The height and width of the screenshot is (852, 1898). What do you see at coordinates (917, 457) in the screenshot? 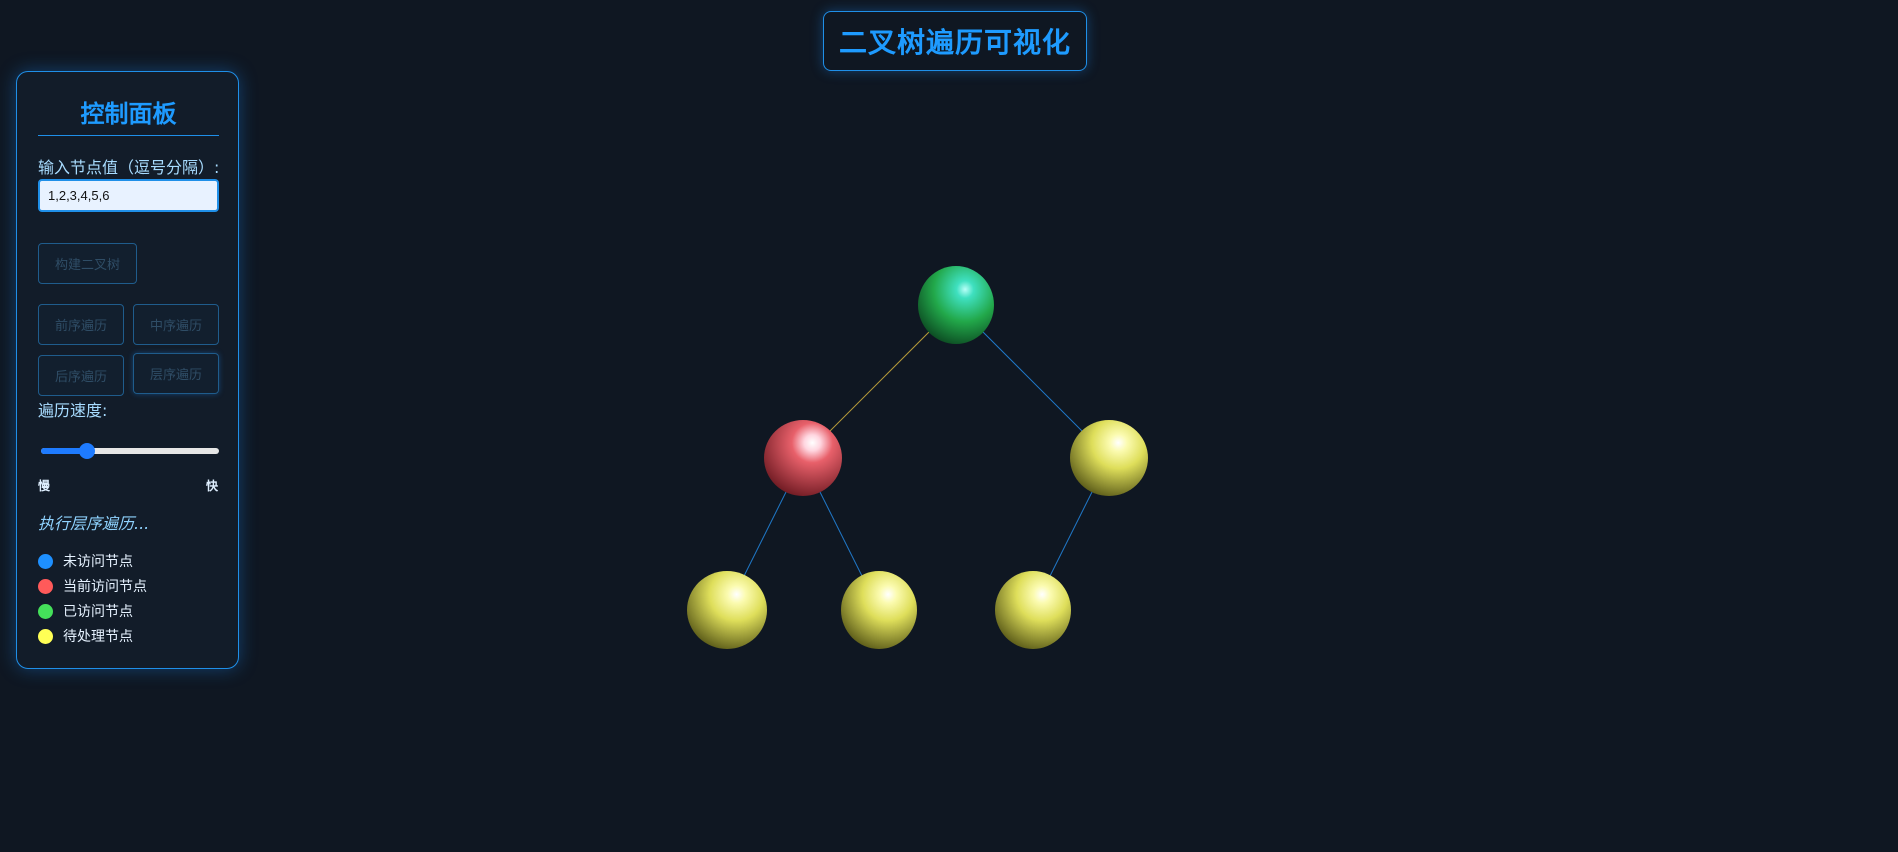
I see `tree-canvas` at bounding box center [917, 457].